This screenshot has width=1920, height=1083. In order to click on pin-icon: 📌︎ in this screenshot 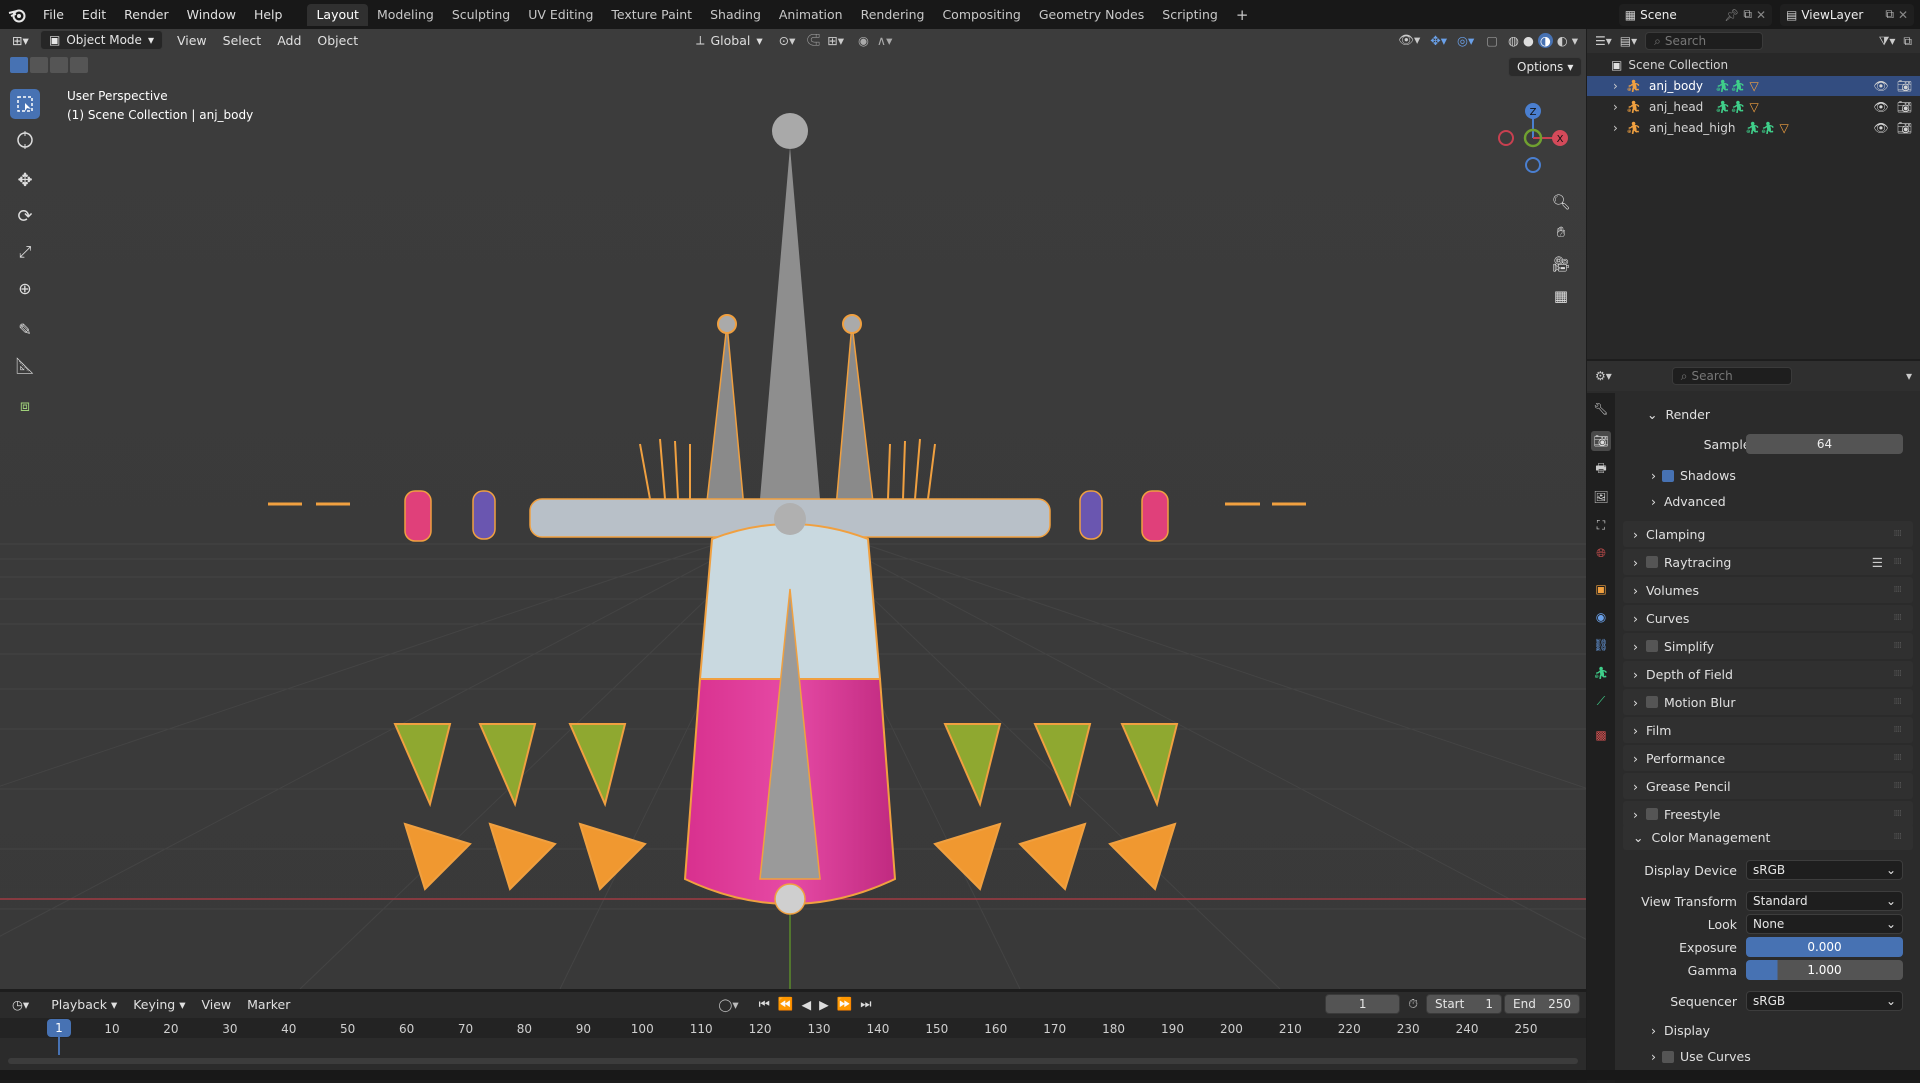, I will do `click(1731, 15)`.